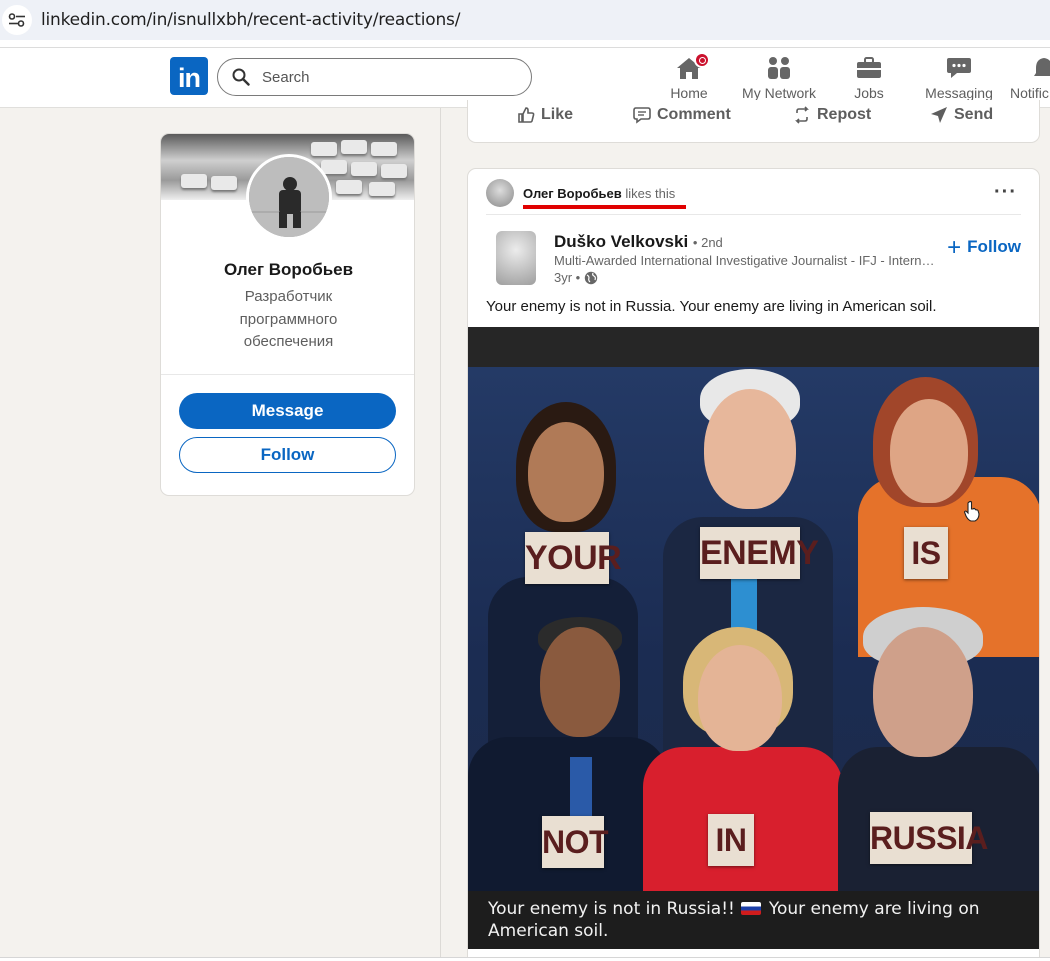  I want to click on plus-icon: +, so click(954, 247).